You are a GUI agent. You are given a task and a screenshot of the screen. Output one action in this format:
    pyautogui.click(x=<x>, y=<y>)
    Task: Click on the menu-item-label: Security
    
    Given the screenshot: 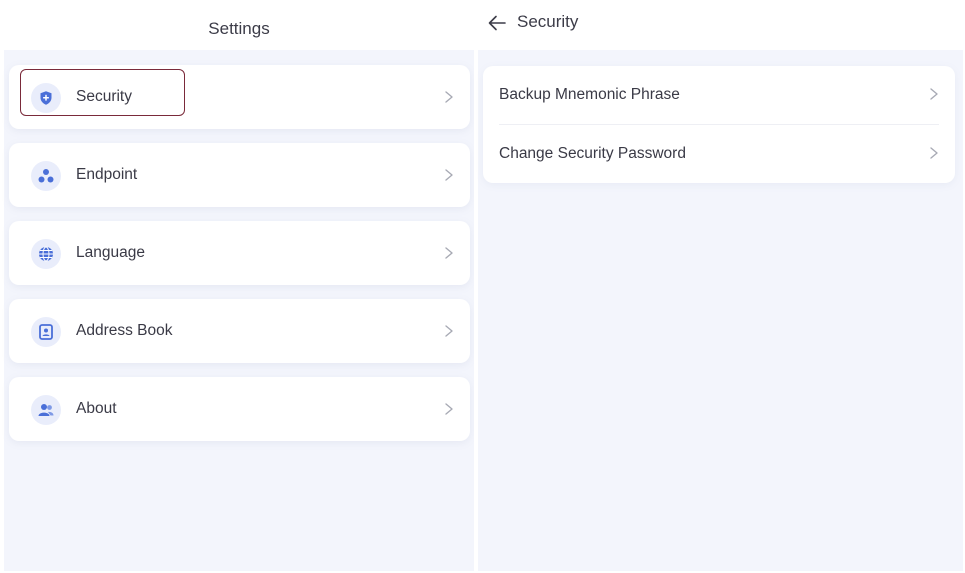 What is the action you would take?
    pyautogui.click(x=104, y=96)
    